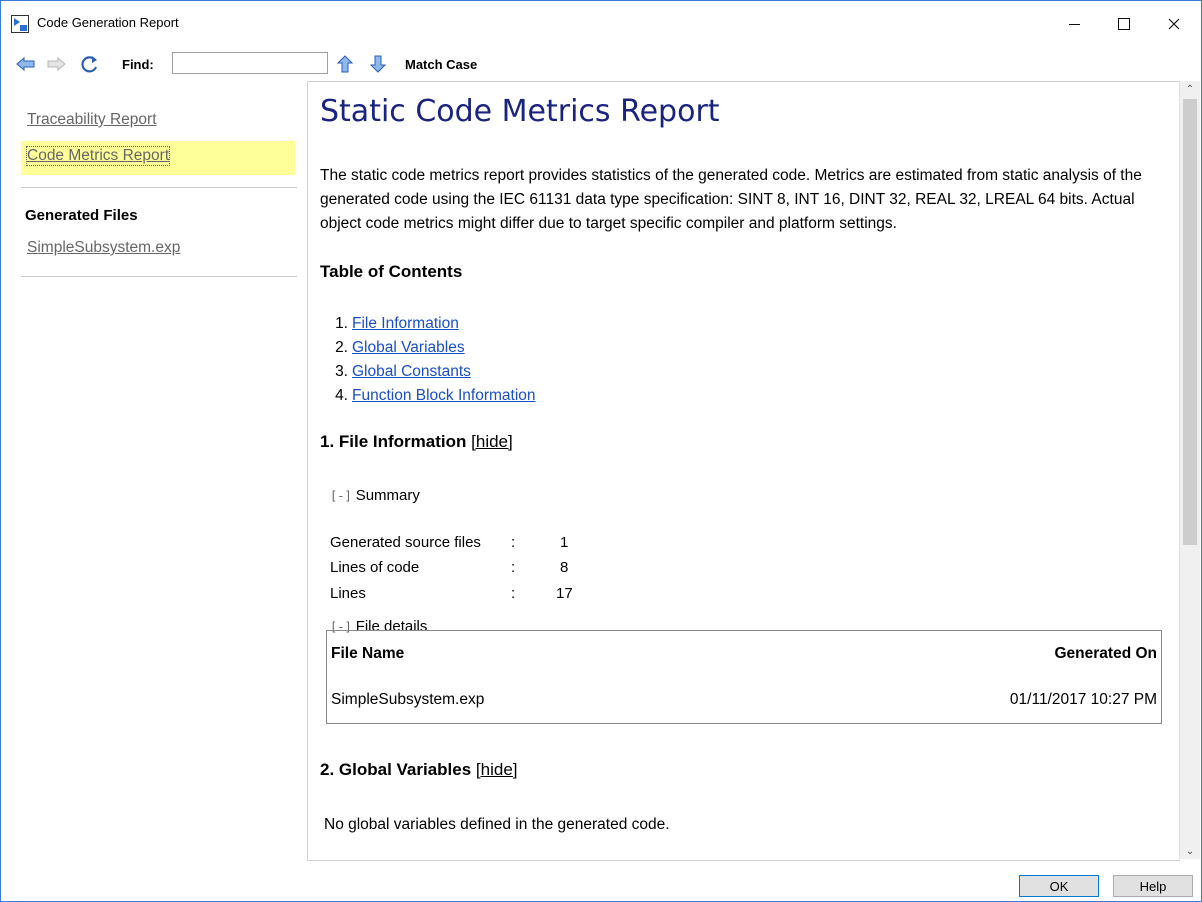 The height and width of the screenshot is (902, 1202). I want to click on forward-button, so click(56, 64).